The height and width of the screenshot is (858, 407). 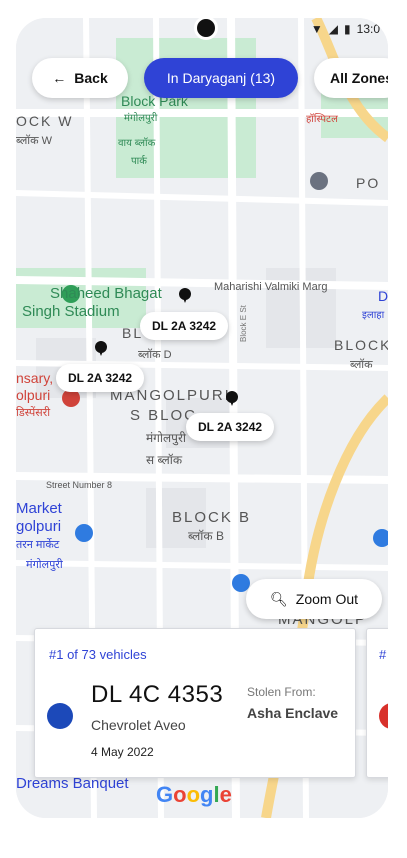 I want to click on map-label: nsary,, so click(x=34, y=378).